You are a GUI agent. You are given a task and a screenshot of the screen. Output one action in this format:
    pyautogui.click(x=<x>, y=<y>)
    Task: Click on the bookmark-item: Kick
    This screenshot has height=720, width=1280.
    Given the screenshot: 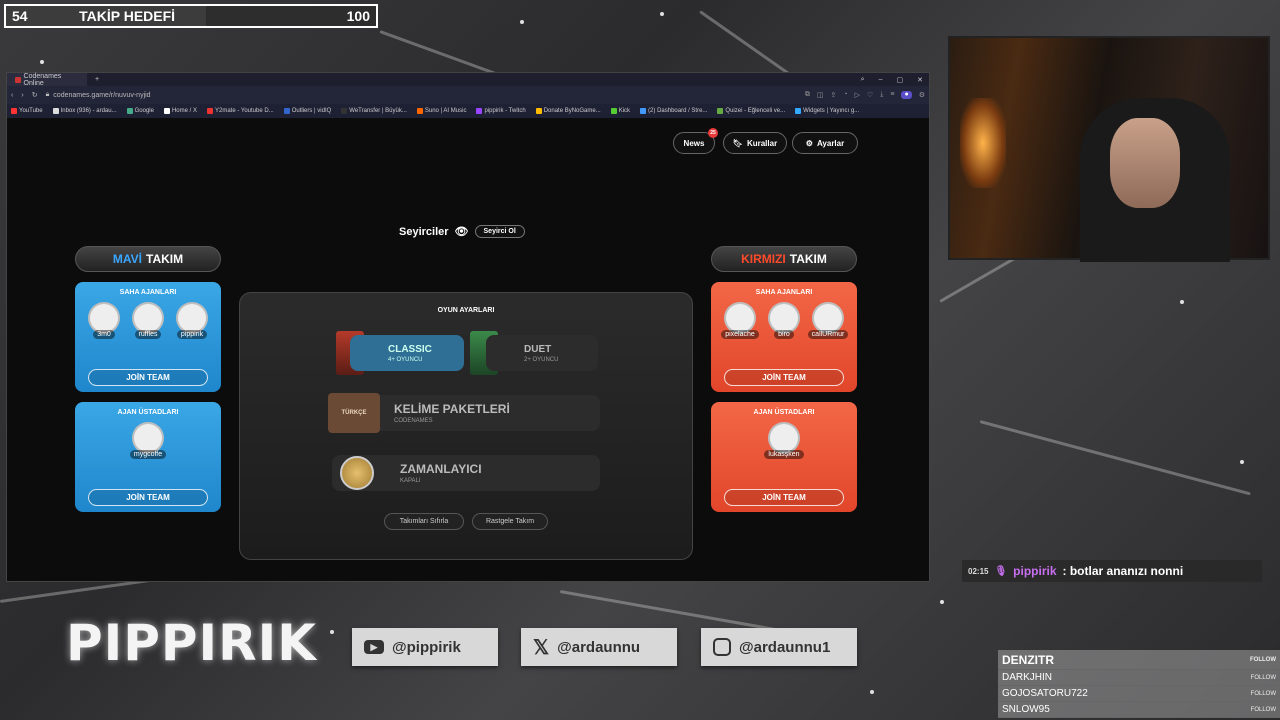 What is the action you would take?
    pyautogui.click(x=620, y=111)
    